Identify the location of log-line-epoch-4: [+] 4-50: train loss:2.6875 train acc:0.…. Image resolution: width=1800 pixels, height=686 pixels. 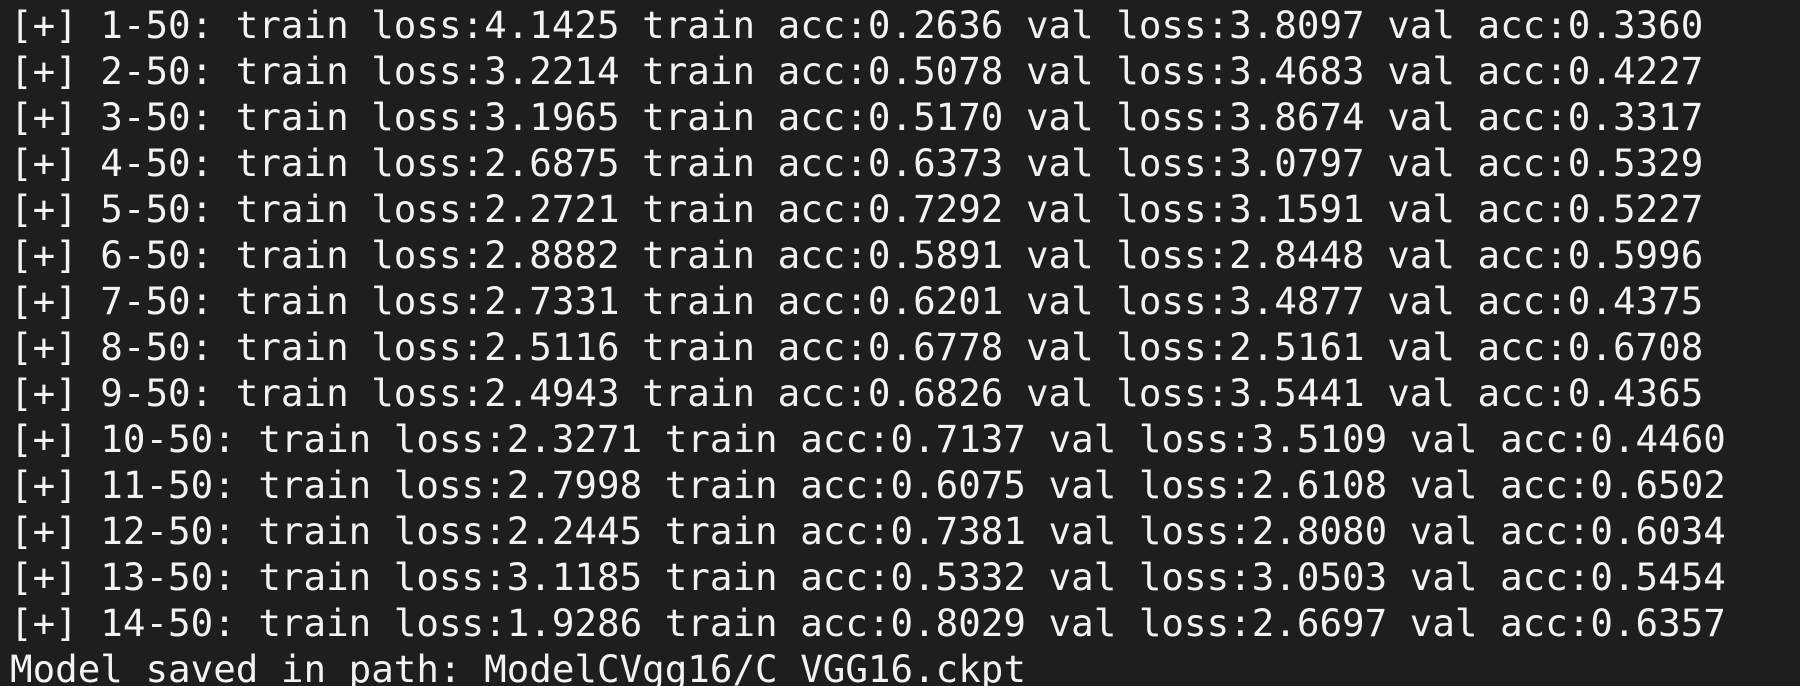
(857, 163).